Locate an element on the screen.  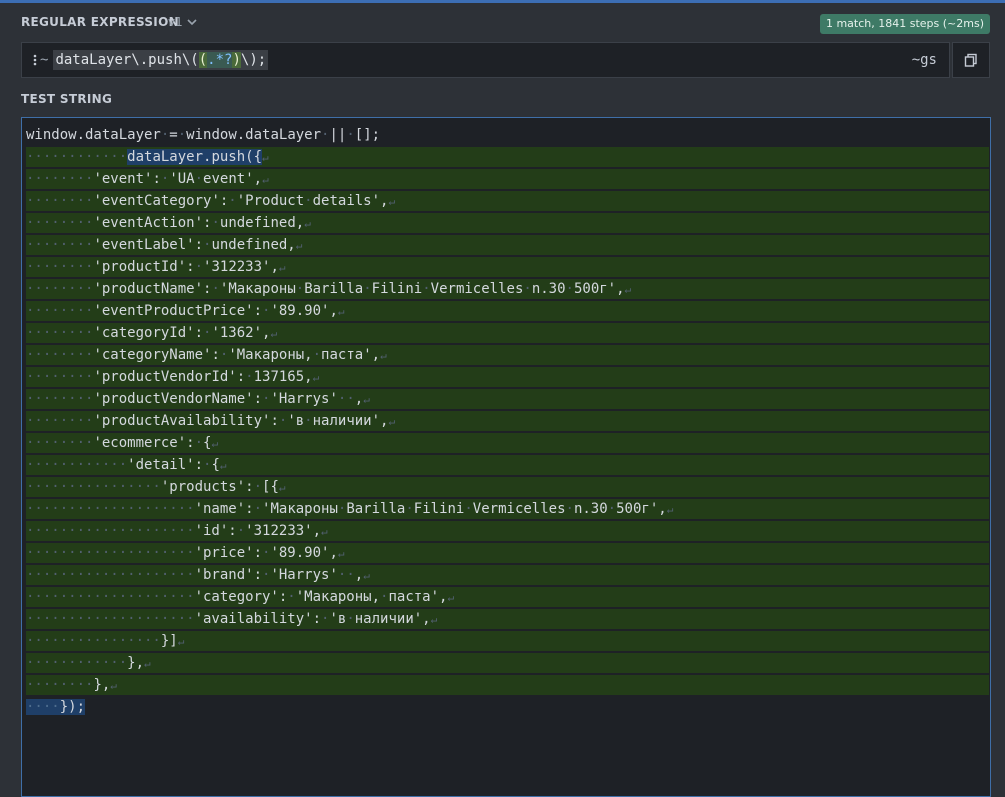
pattern-group-open: ( is located at coordinates (203, 60).